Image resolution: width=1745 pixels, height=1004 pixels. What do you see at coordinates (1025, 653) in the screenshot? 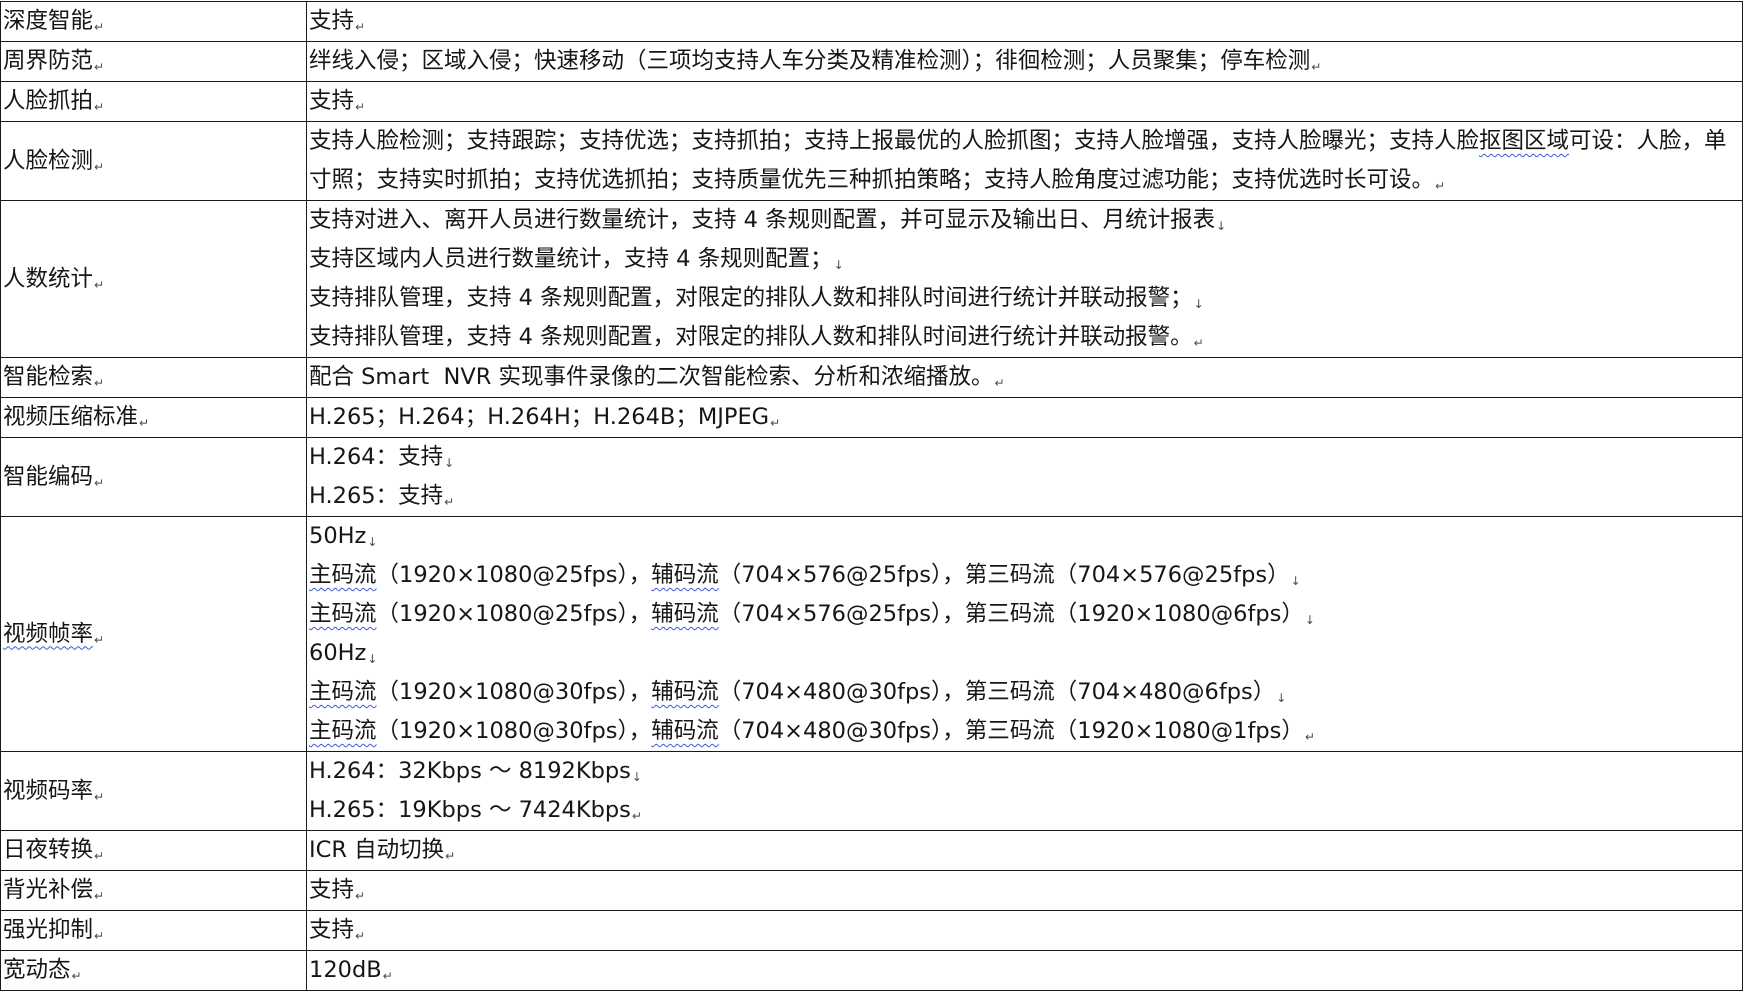
I see `value-line: 60Hz` at bounding box center [1025, 653].